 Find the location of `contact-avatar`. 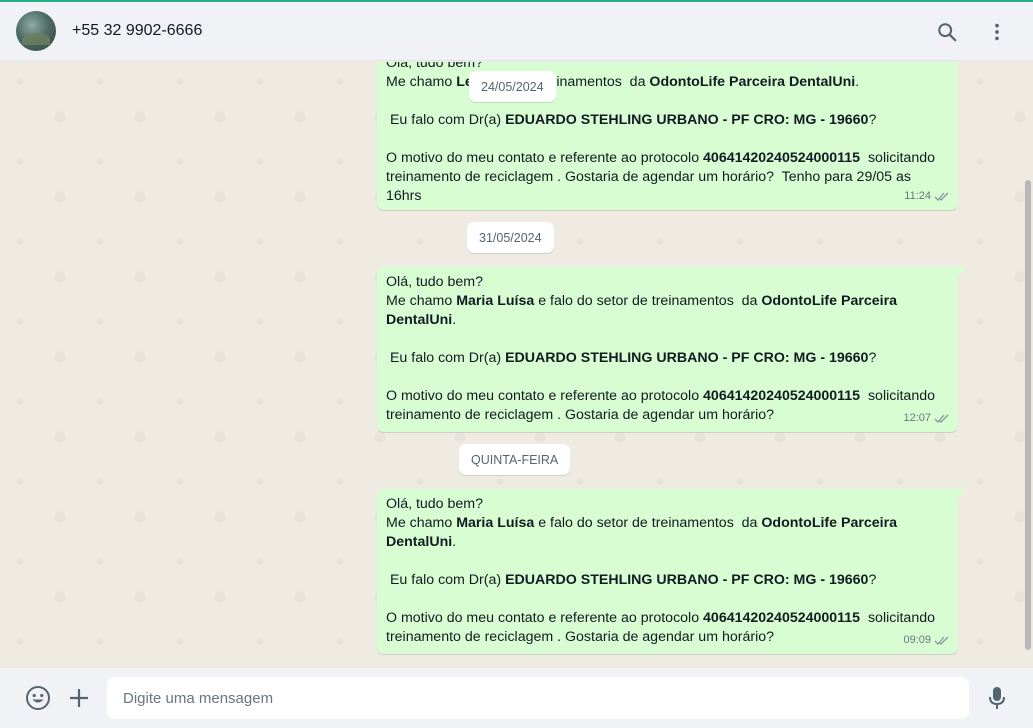

contact-avatar is located at coordinates (36, 31).